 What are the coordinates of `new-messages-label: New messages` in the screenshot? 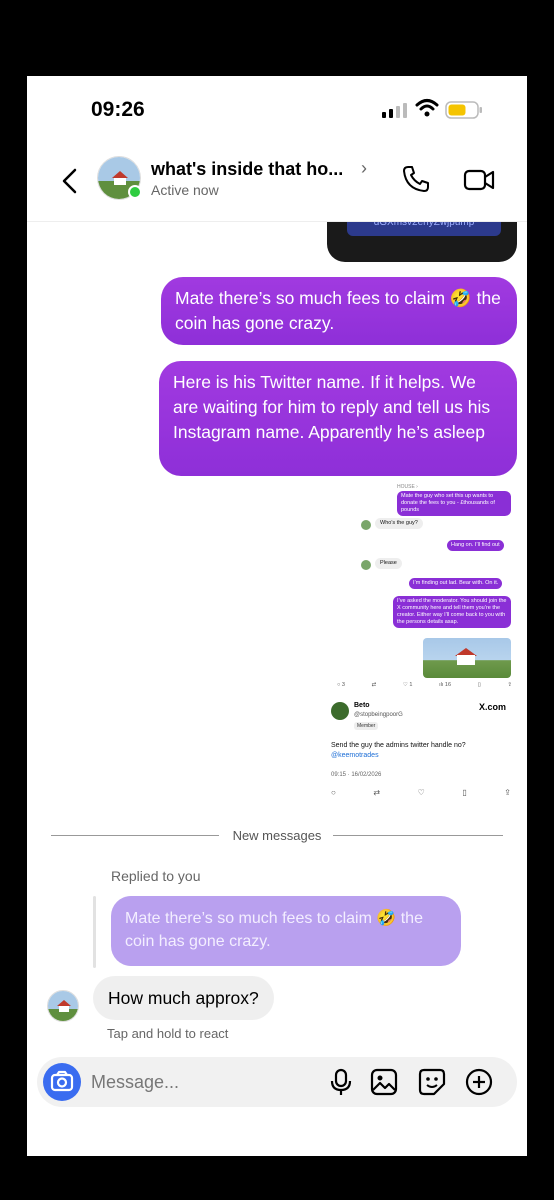 It's located at (277, 835).